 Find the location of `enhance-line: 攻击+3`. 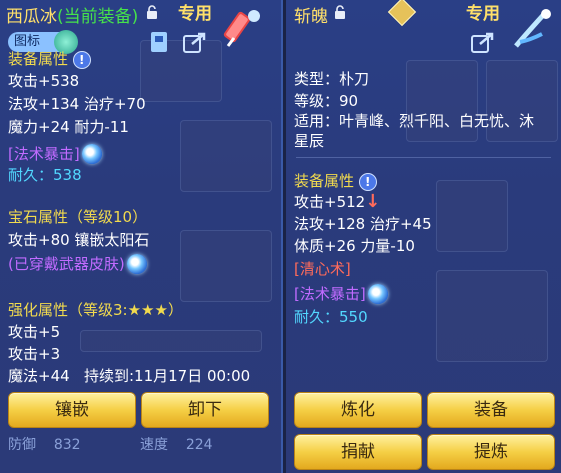

enhance-line: 攻击+3 is located at coordinates (34, 354).